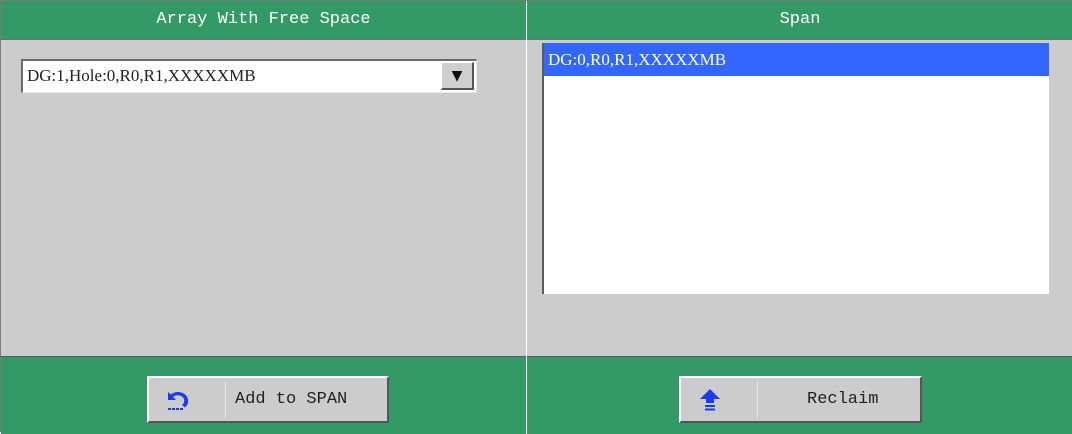 Image resolution: width=1072 pixels, height=434 pixels. What do you see at coordinates (796, 59) in the screenshot?
I see `span-list-item: DG:0,R0,R1,XXXXXMB` at bounding box center [796, 59].